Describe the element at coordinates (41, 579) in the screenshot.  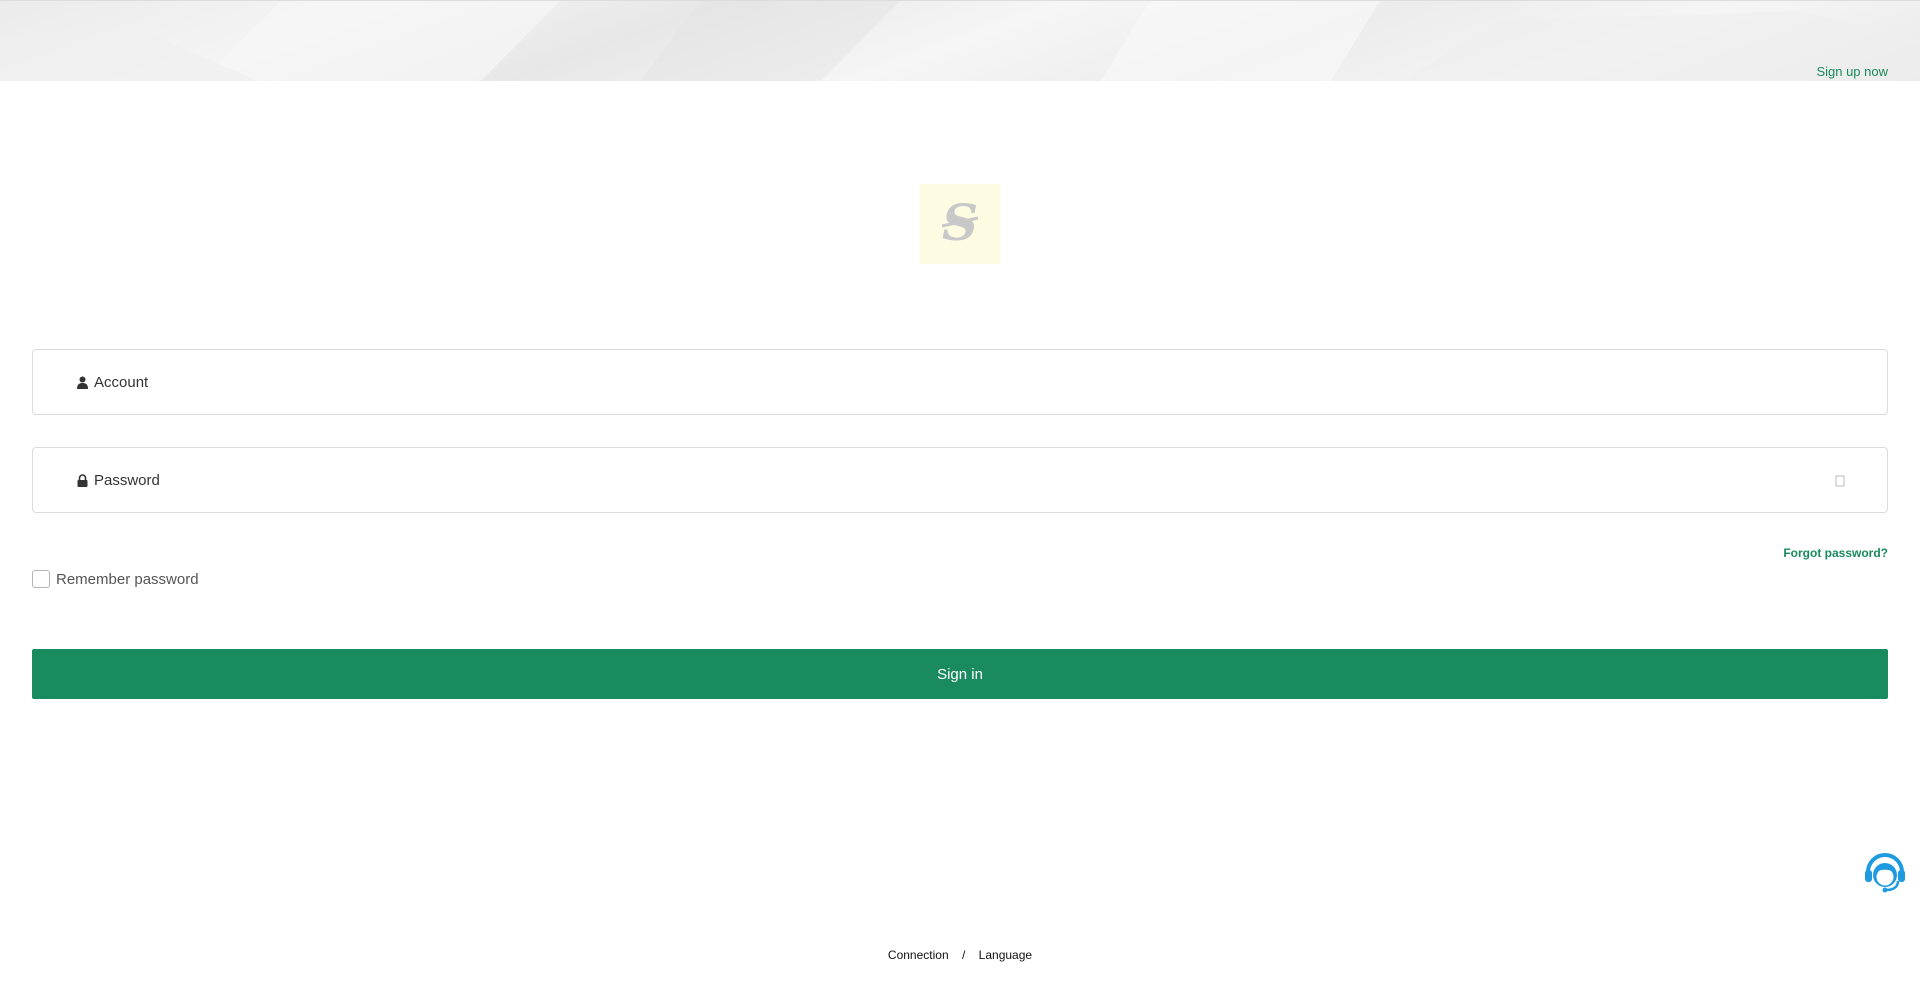
I see `checkbox-box` at that location.